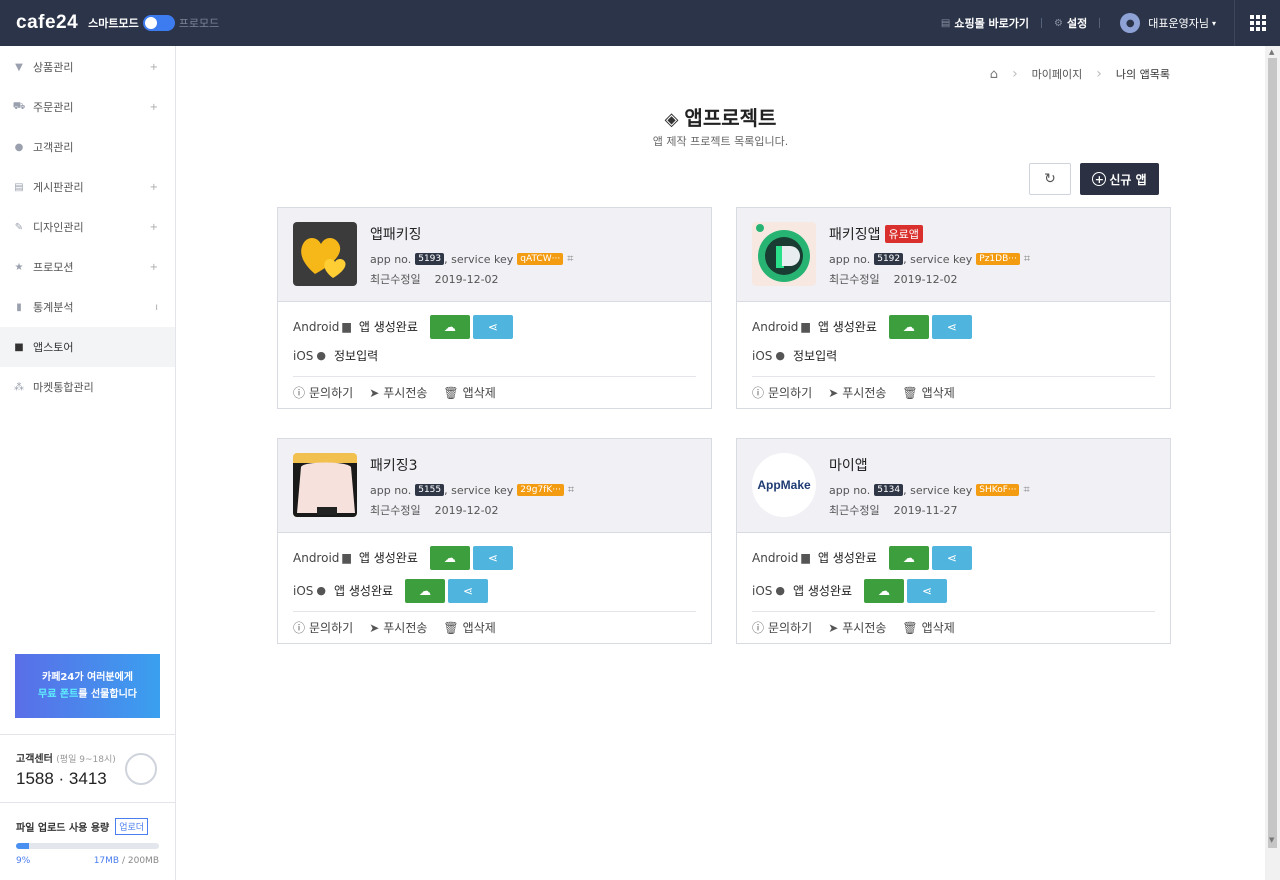 The width and height of the screenshot is (1280, 880). I want to click on user-name: 대표운영자님, so click(1178, 23).